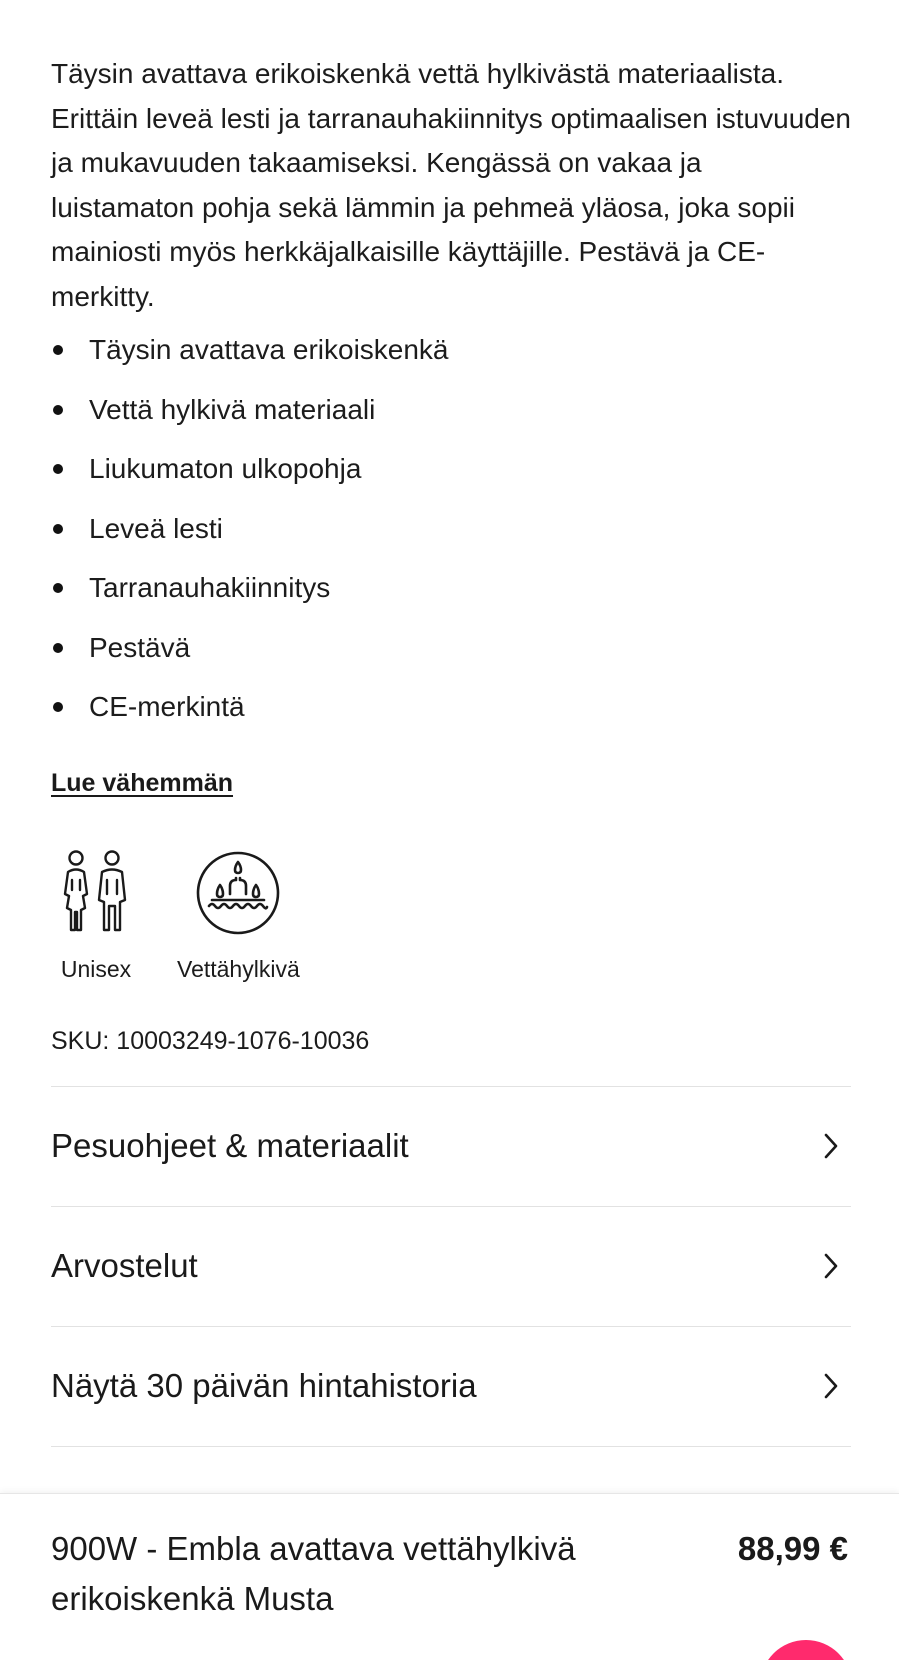 The image size is (899, 1660). What do you see at coordinates (451, 707) in the screenshot?
I see `list-item: CE-merkintä` at bounding box center [451, 707].